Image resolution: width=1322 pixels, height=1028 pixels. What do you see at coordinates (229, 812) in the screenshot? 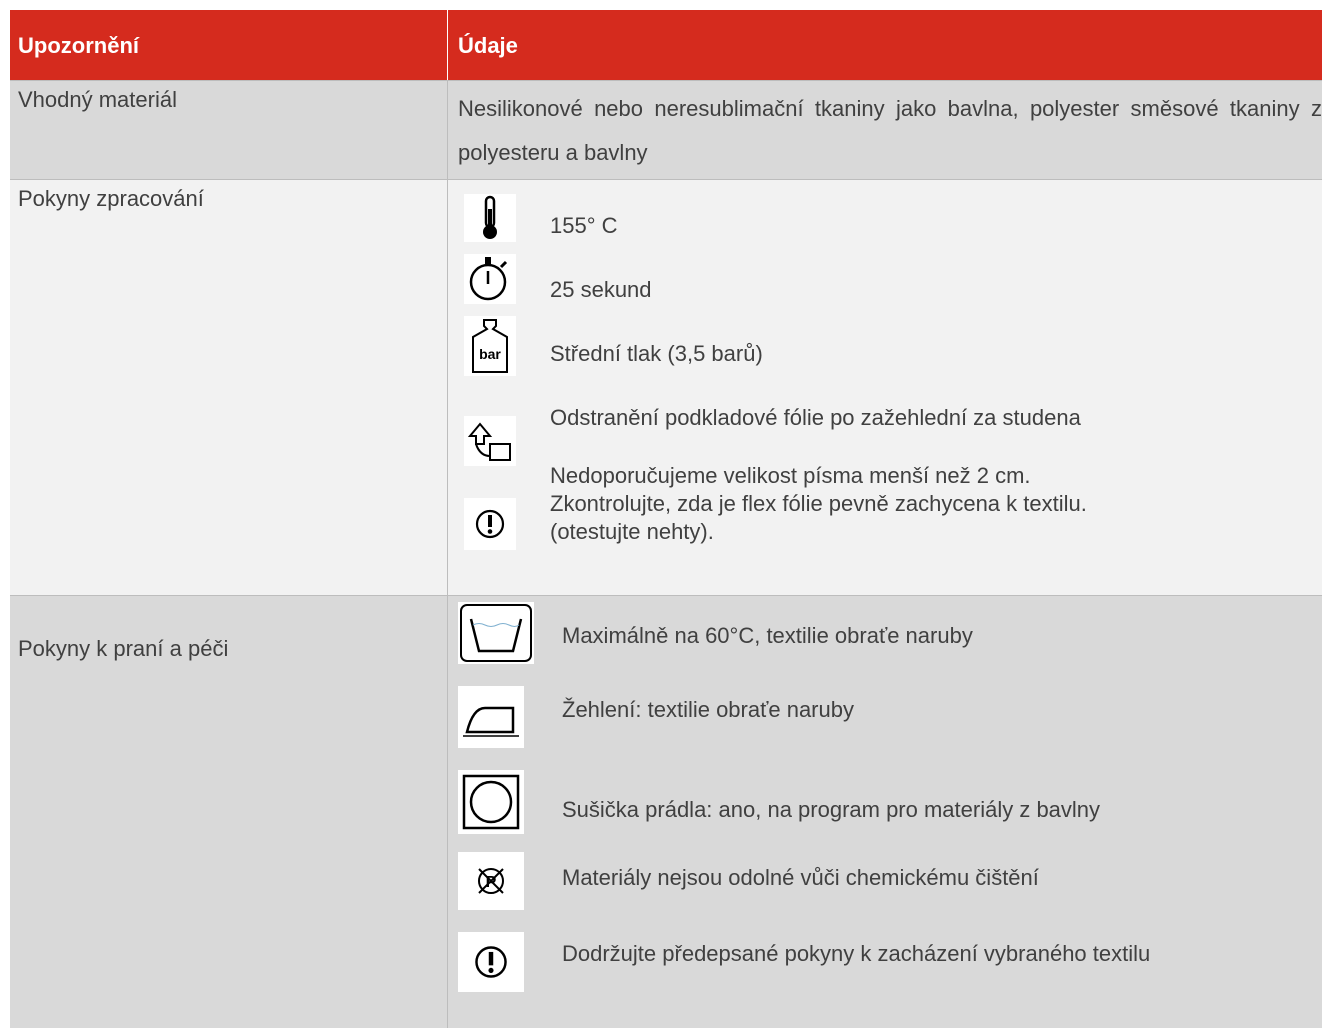
I see `care-label: Pokyny k praní a péči` at bounding box center [229, 812].